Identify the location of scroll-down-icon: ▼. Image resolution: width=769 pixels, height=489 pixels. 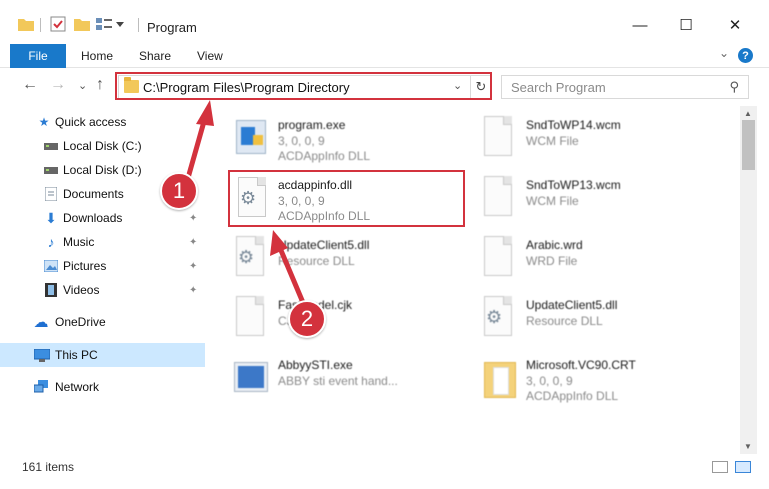
(748, 446).